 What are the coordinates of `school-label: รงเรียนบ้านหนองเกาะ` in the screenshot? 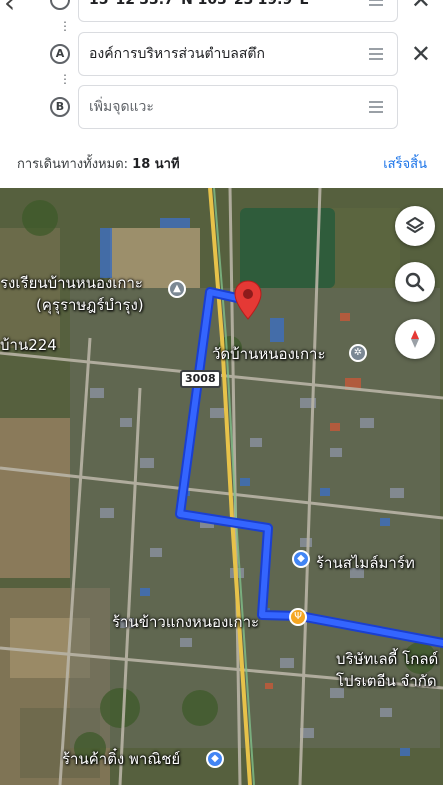 It's located at (71, 283).